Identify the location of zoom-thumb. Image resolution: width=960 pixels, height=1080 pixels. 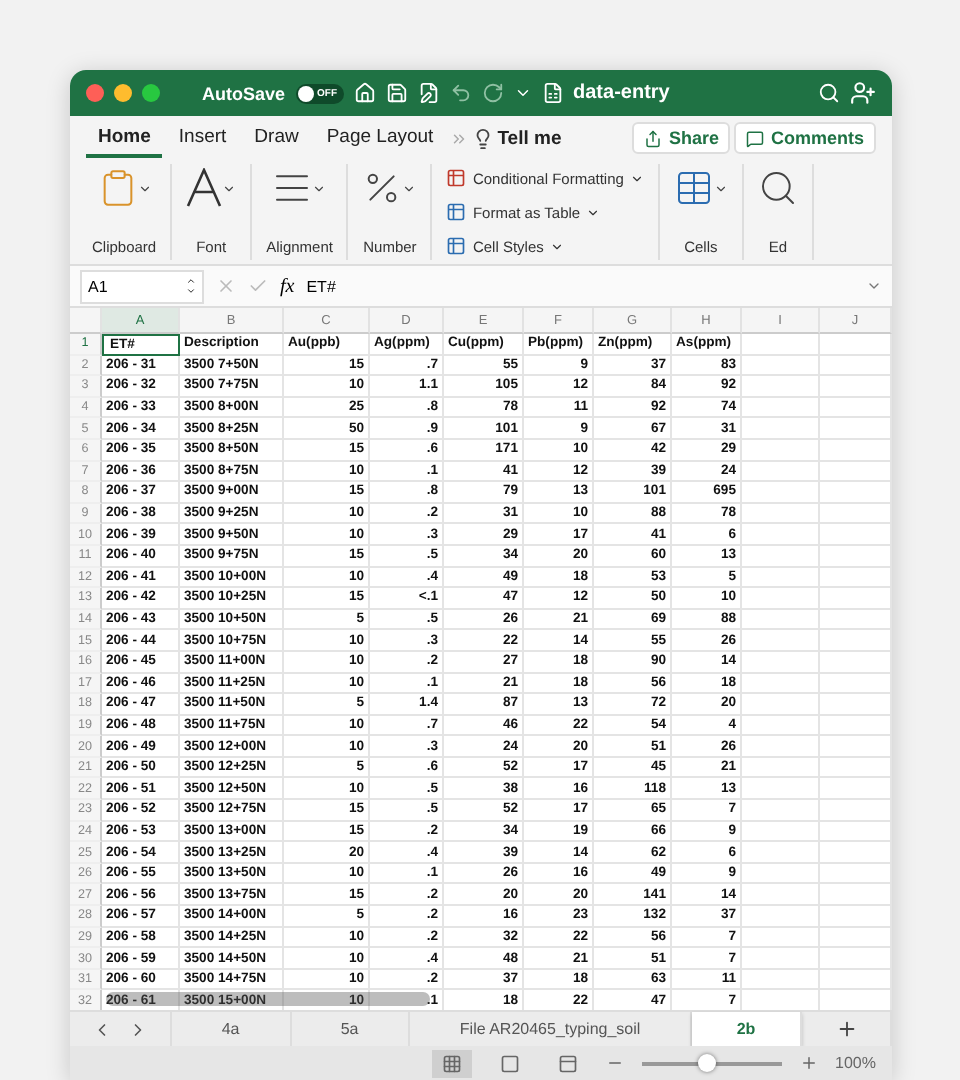
(707, 1062).